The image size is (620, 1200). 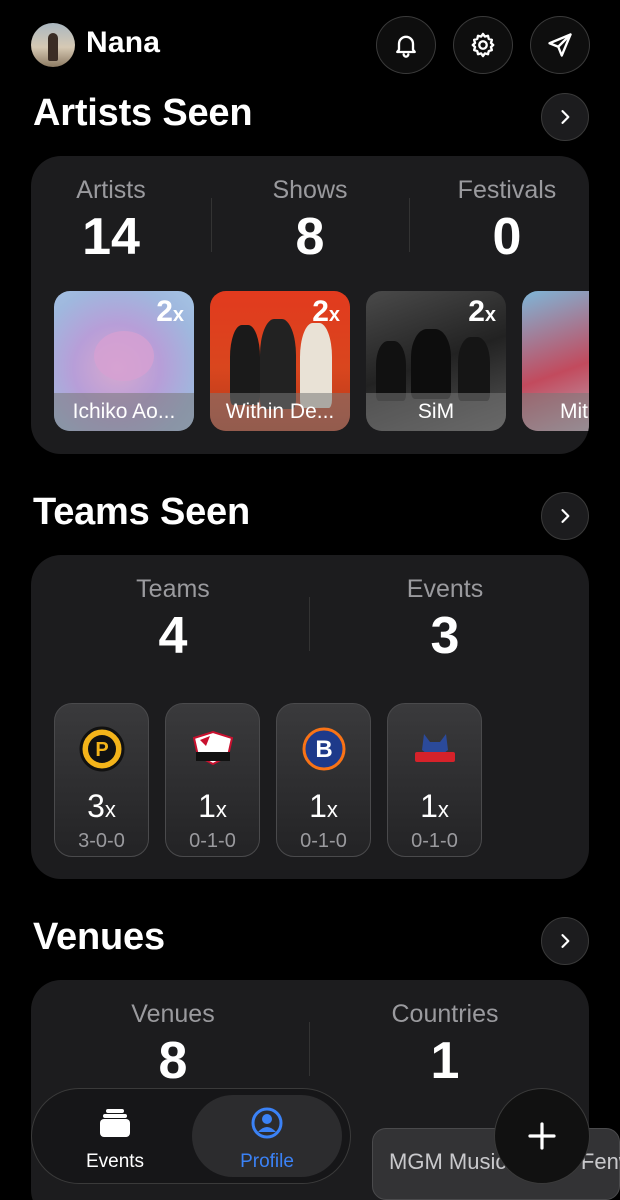 I want to click on svg-text: P, so click(x=101, y=750).